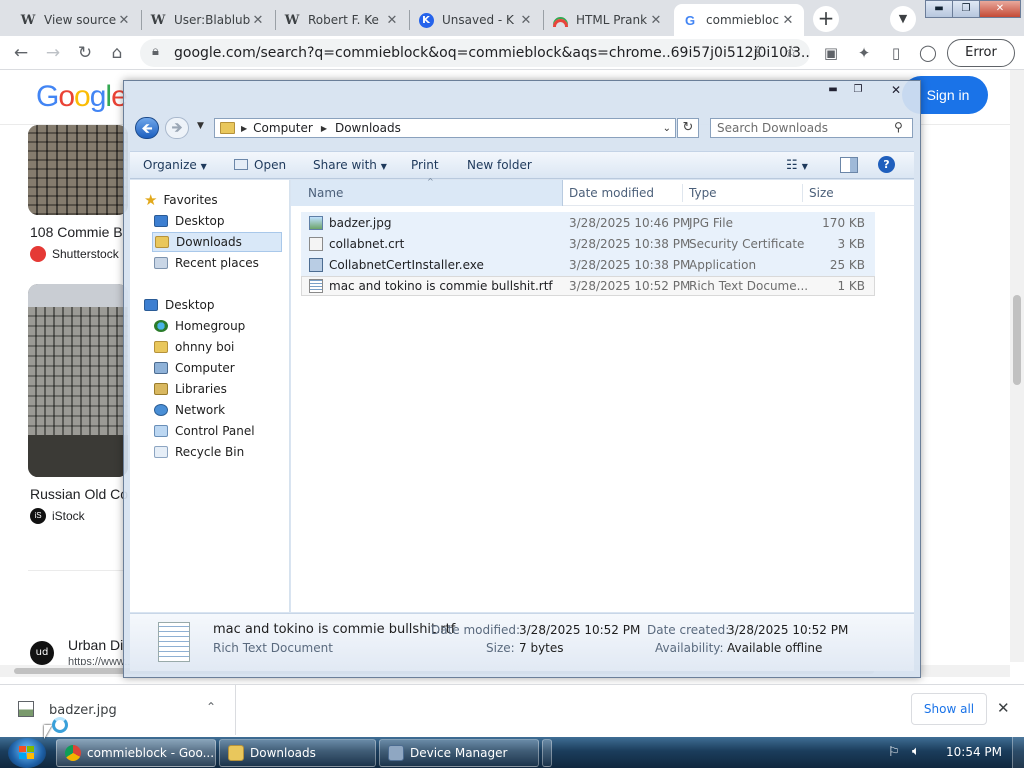 Image resolution: width=1024 pixels, height=768 pixels. What do you see at coordinates (53, 53) in the screenshot?
I see `forward-arrow-icon: →` at bounding box center [53, 53].